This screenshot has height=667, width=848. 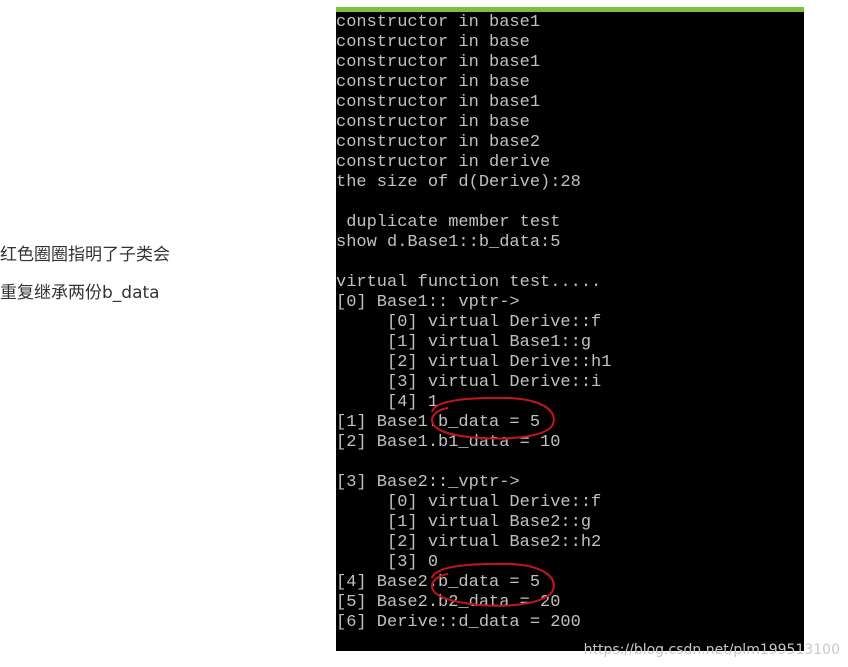 I want to click on console-line: [6] Derive::d_data = 200, so click(x=458, y=622).